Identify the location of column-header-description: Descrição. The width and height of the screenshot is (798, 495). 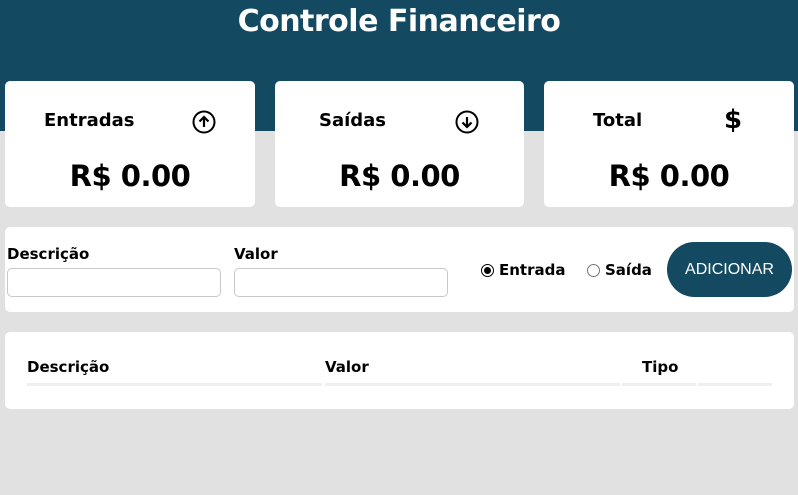
(68, 367).